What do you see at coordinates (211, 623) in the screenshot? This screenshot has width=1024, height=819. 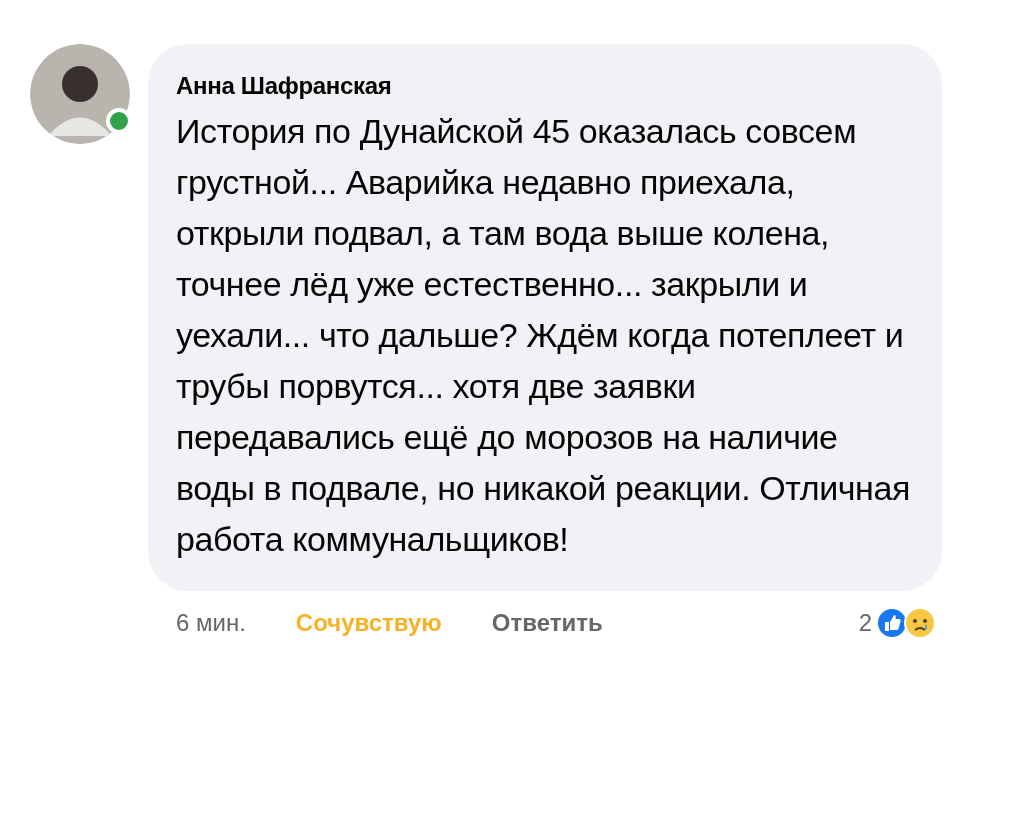 I see `timestamp: 6 мин.` at bounding box center [211, 623].